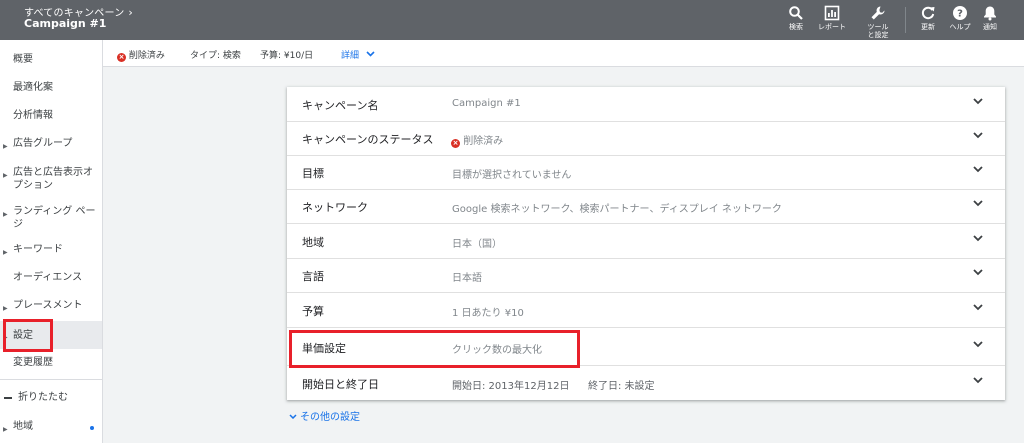  I want to click on sidebar-item-ad-groups: ▶ 広告グループ, so click(51, 147).